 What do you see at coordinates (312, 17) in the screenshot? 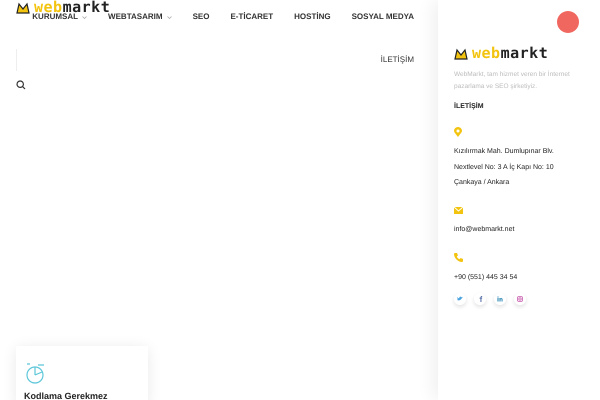
I see `nav-link: HOSTİNG` at bounding box center [312, 17].